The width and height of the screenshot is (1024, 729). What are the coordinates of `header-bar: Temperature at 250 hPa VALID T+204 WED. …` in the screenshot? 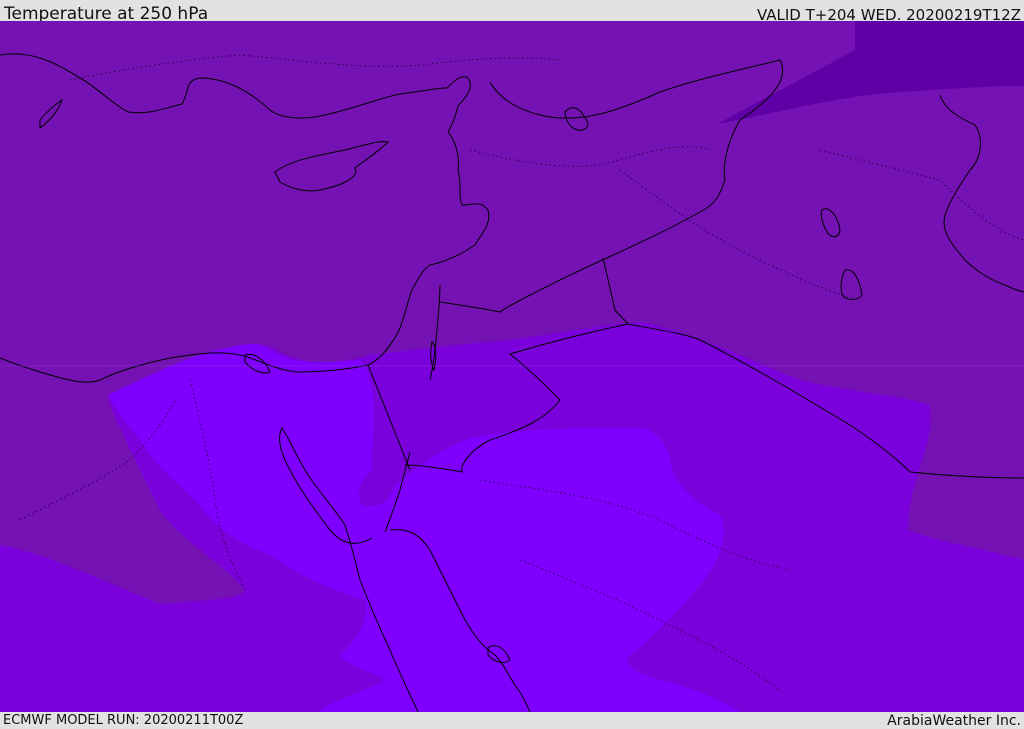 It's located at (512, 12).